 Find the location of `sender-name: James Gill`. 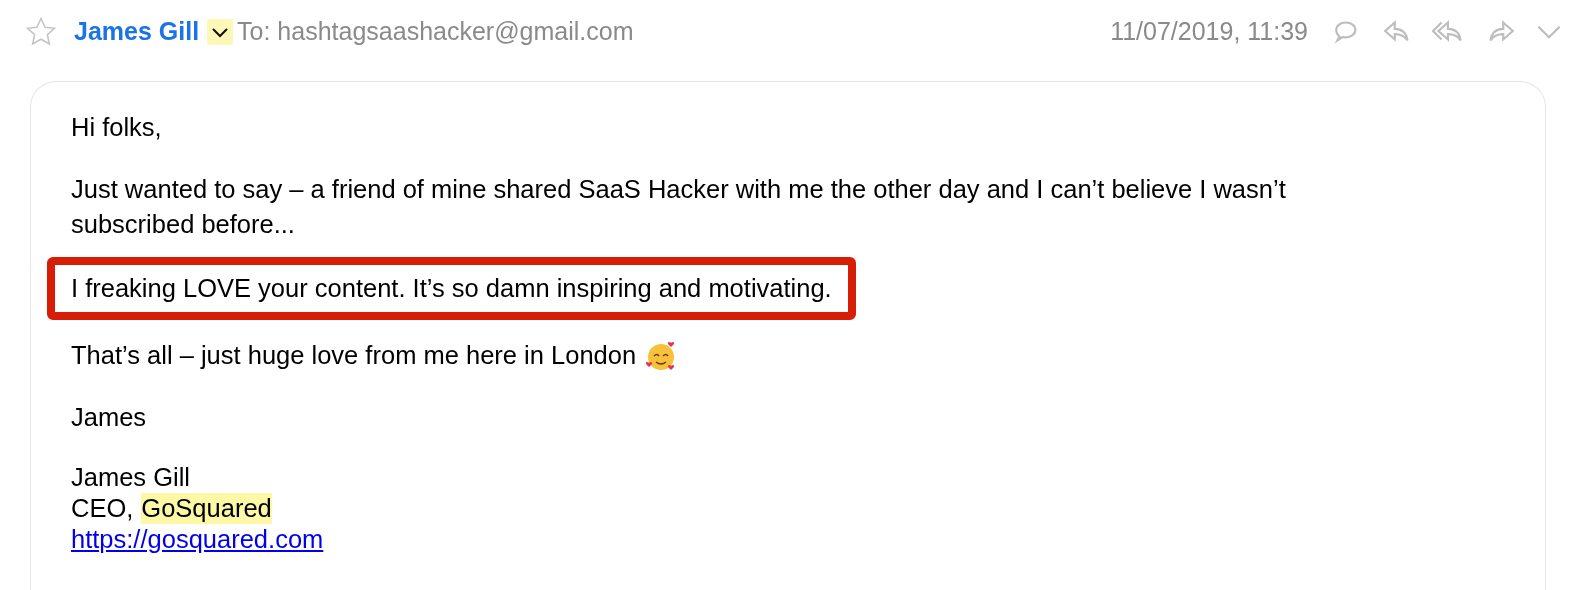

sender-name: James Gill is located at coordinates (137, 32).